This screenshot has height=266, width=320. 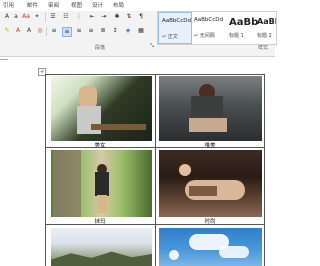 What do you see at coordinates (7, 17) in the screenshot?
I see `font-size-up-icon: A` at bounding box center [7, 17].